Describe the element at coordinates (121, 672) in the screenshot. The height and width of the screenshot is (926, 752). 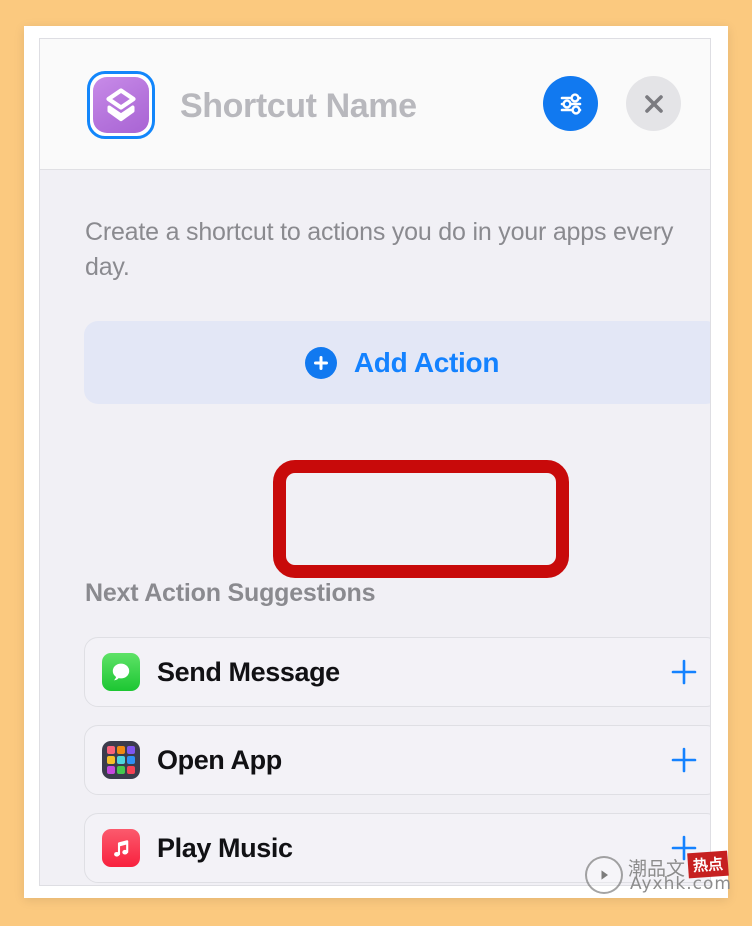
I see `messages-app-icon` at that location.